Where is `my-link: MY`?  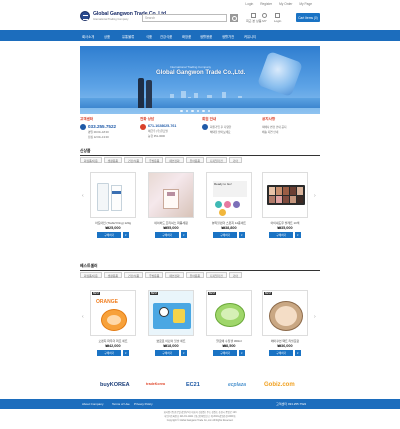 my-link: MY is located at coordinates (264, 18).